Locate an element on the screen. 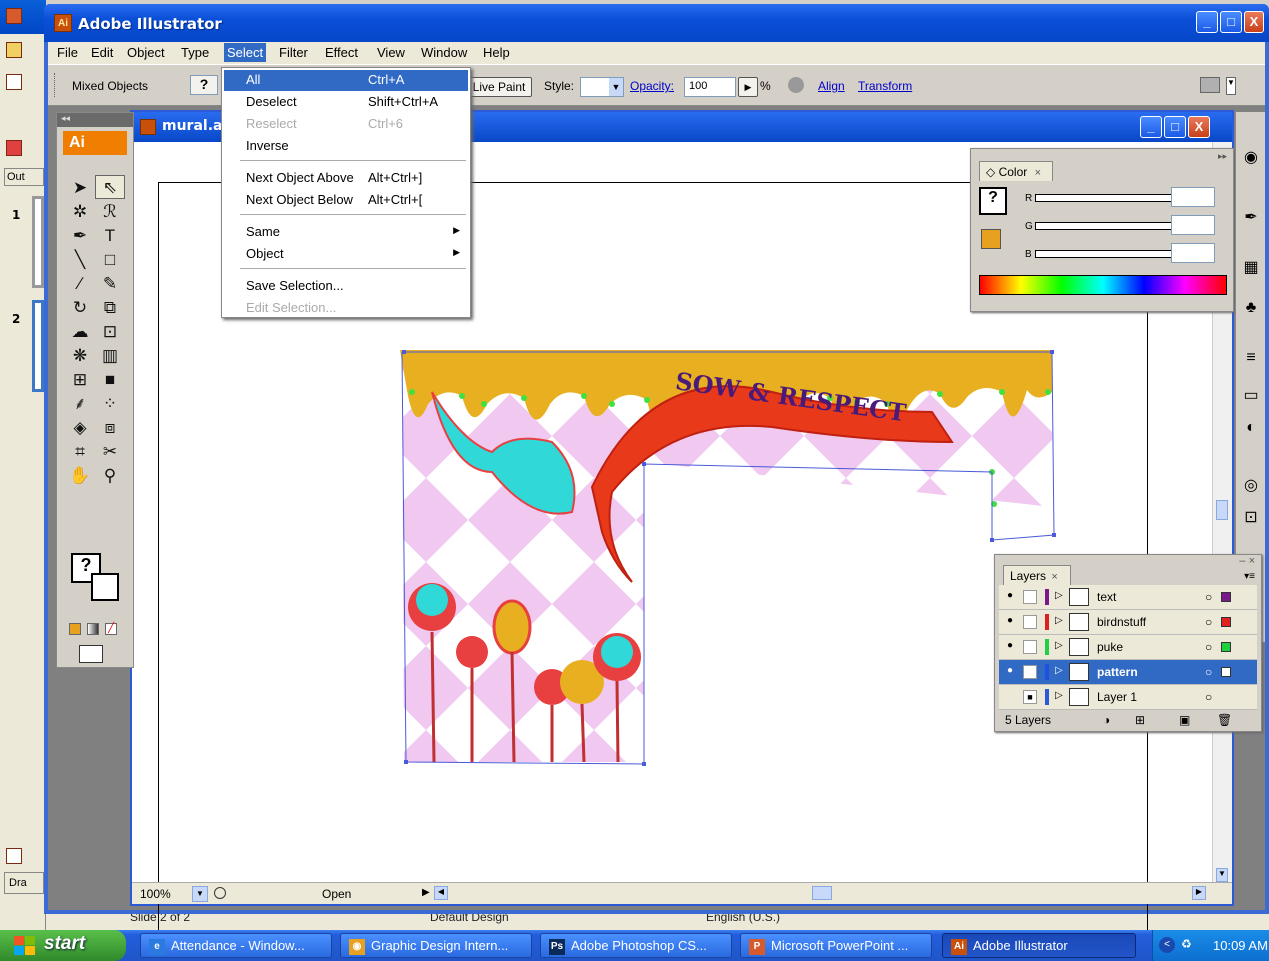  status-menu-icon is located at coordinates (220, 893).